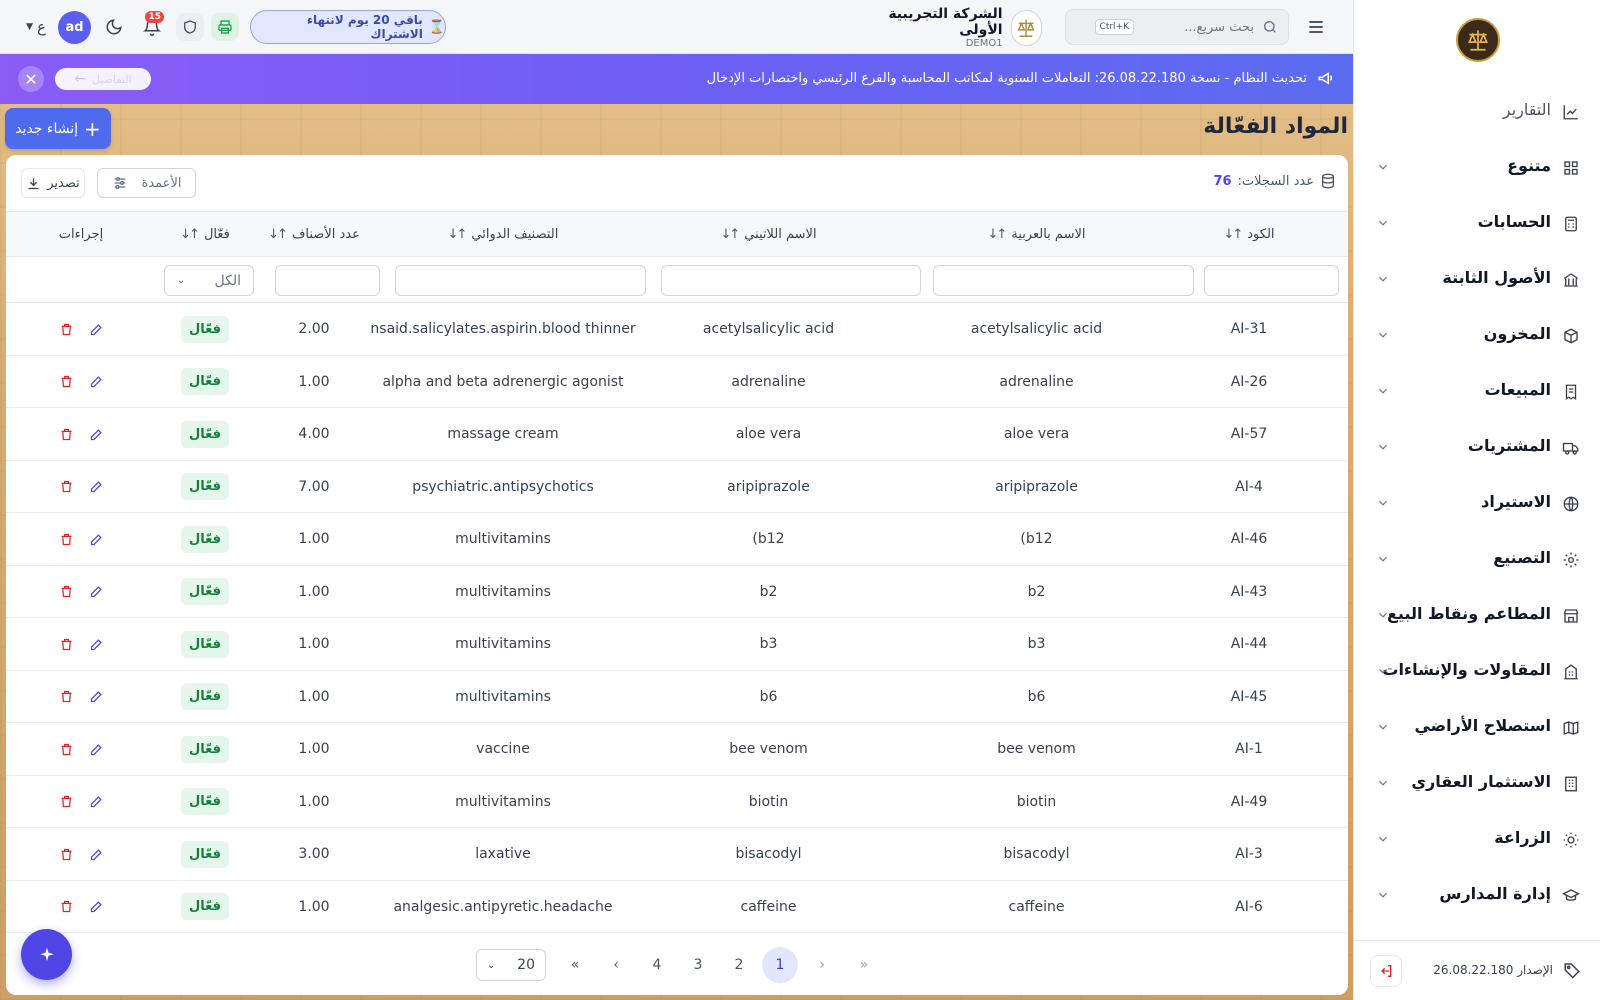 This screenshot has height=1000, width=1600. What do you see at coordinates (53, 183) in the screenshot?
I see `export-button: تصدير` at bounding box center [53, 183].